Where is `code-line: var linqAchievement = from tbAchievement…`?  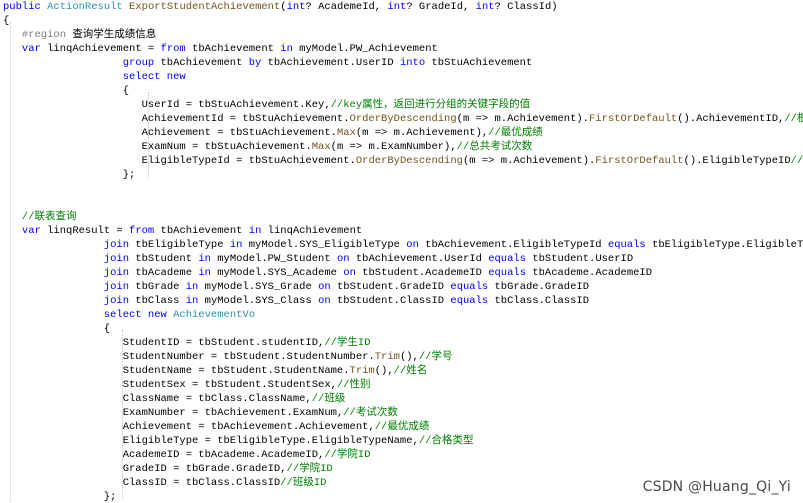 code-line: var linqAchievement = from tbAchievement… is located at coordinates (230, 49).